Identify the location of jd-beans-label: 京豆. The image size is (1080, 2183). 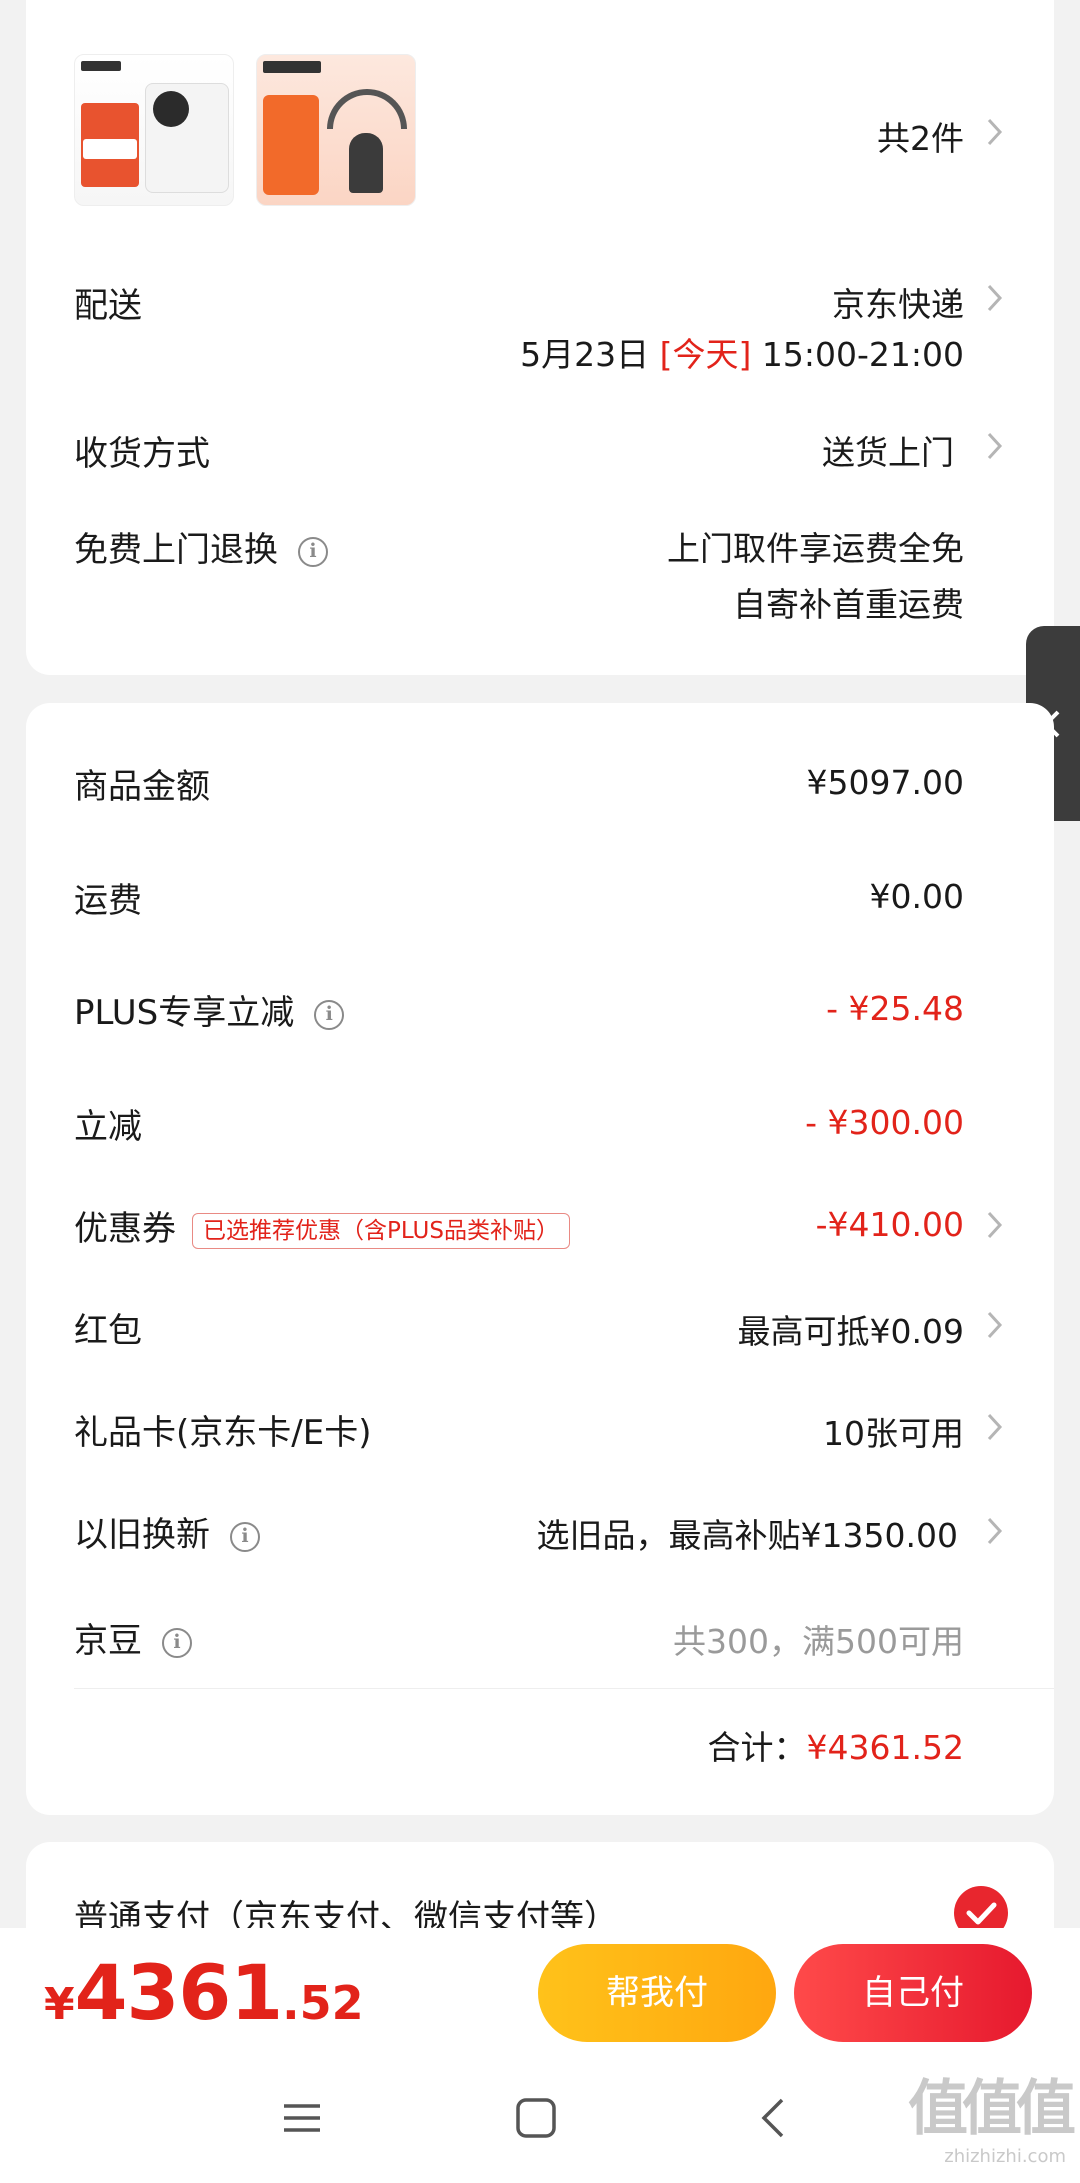
(108, 1641).